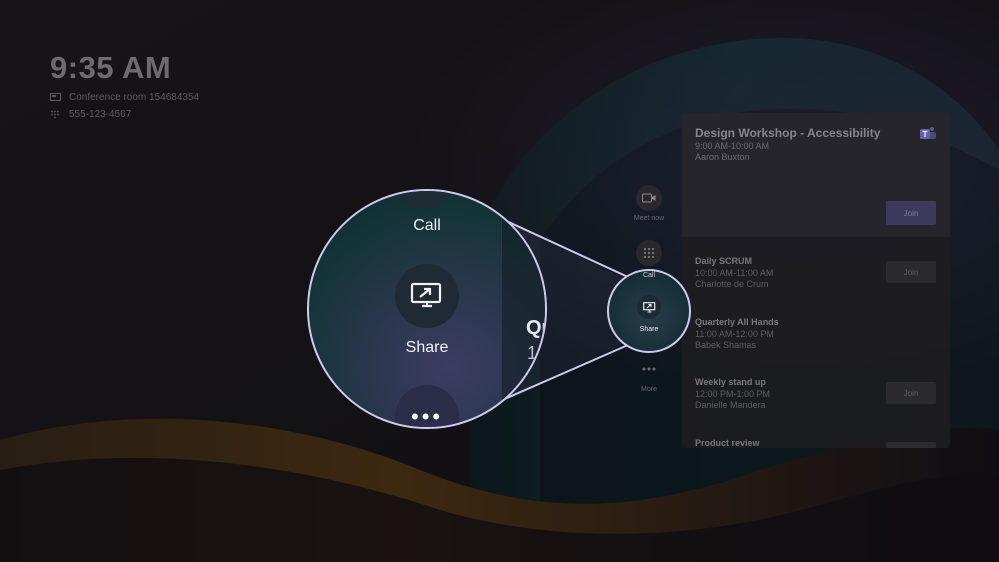 The height and width of the screenshot is (562, 999). I want to click on featured-meeting-time: 9:00 AM-10:00 AM, so click(732, 146).